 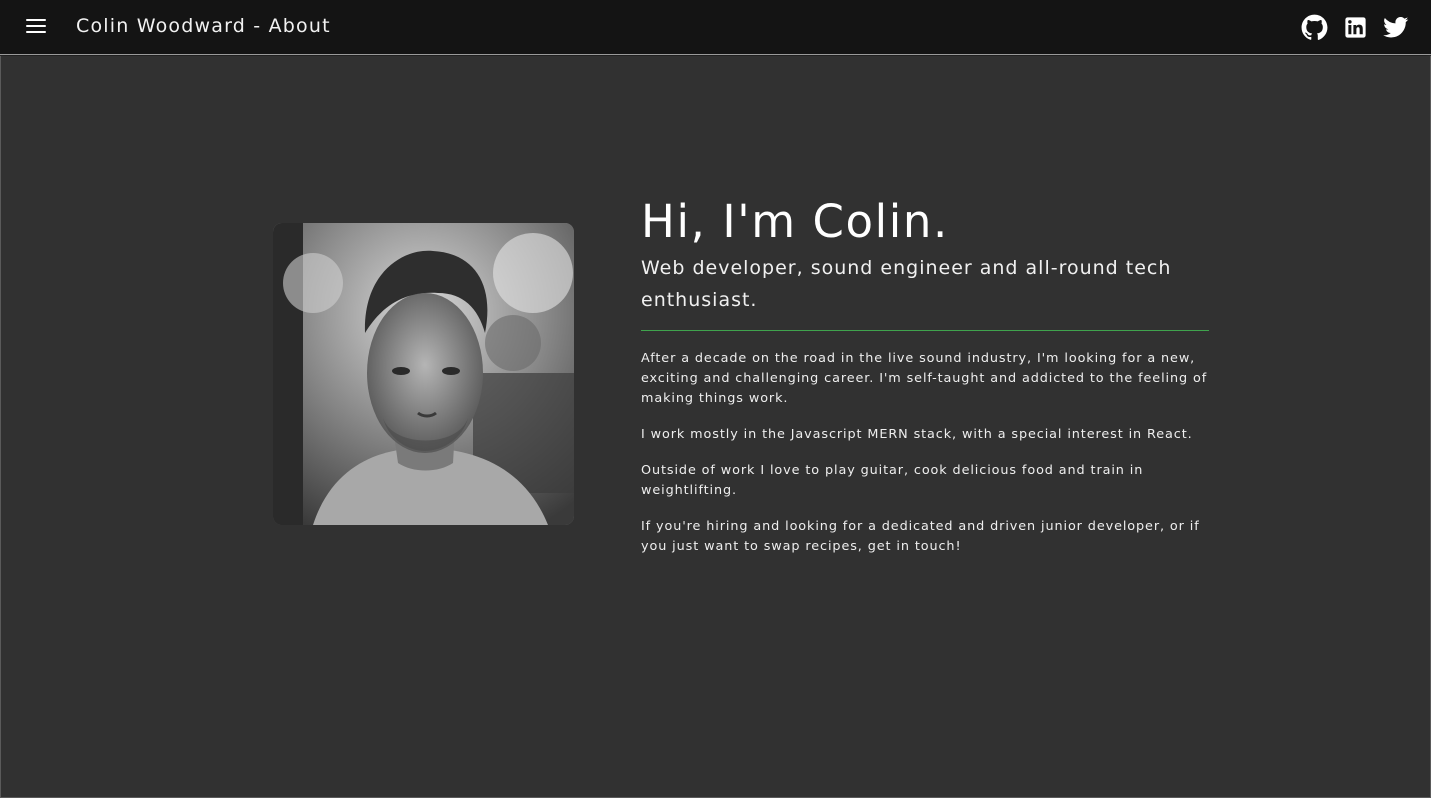 What do you see at coordinates (1395, 27) in the screenshot?
I see `twitter-icon` at bounding box center [1395, 27].